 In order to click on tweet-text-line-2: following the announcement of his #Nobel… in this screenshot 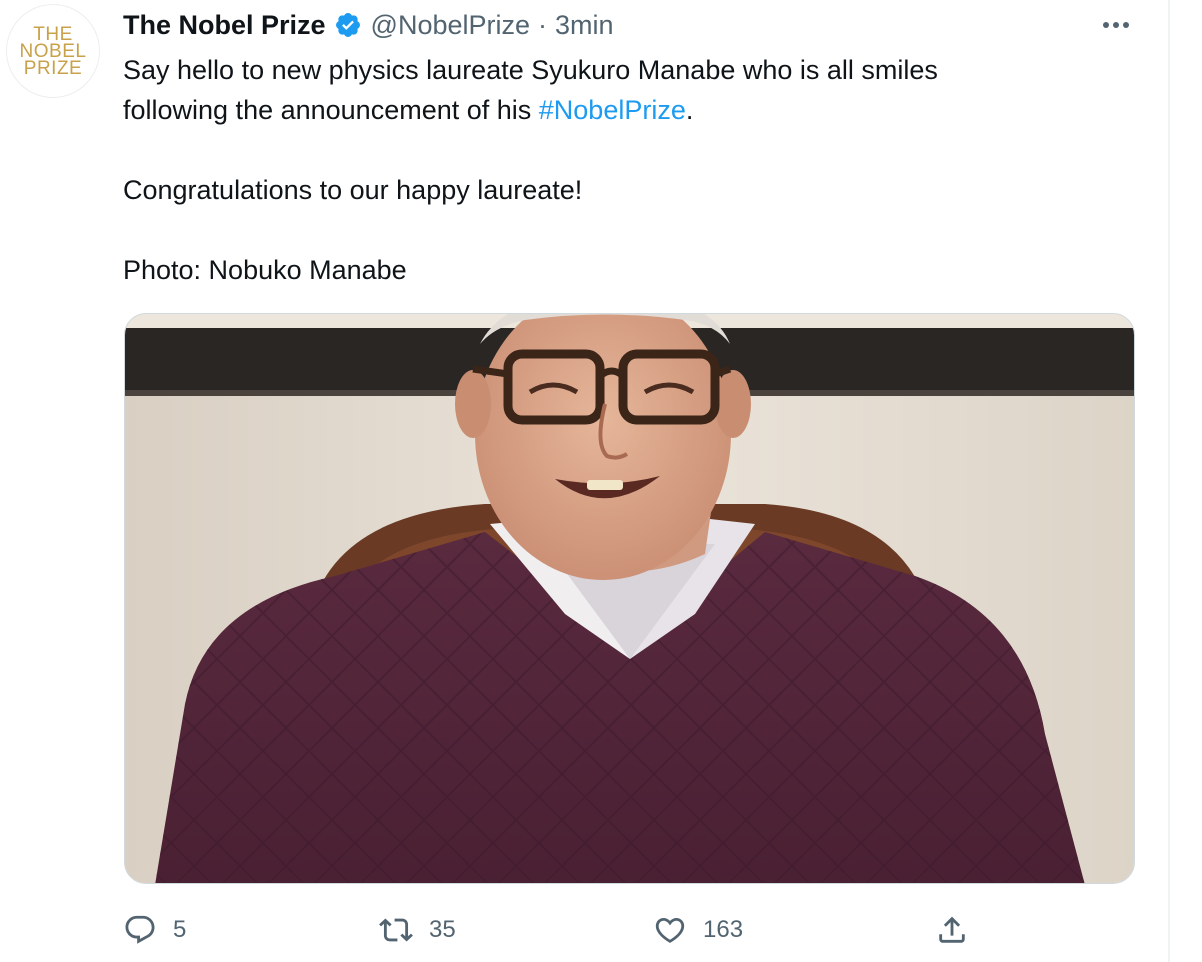, I will do `click(628, 110)`.